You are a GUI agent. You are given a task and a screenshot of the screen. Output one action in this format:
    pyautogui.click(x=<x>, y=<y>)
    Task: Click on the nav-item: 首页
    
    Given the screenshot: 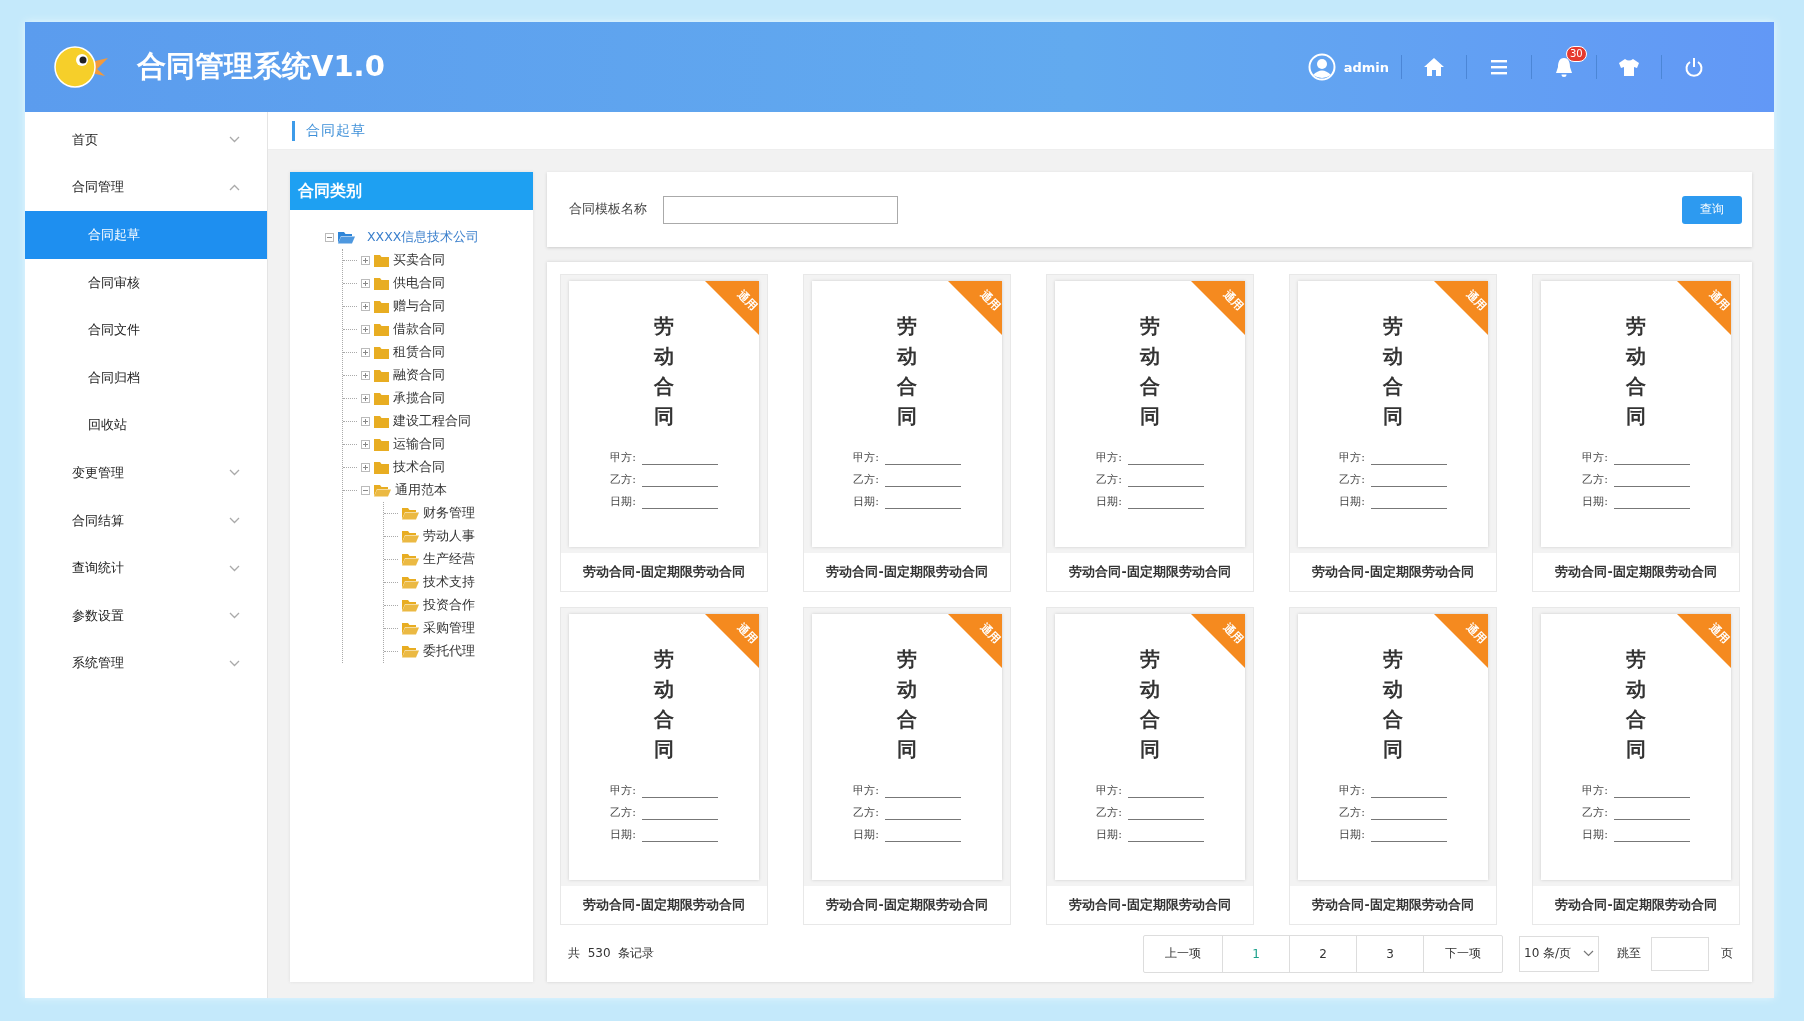 What is the action you would take?
    pyautogui.click(x=146, y=140)
    